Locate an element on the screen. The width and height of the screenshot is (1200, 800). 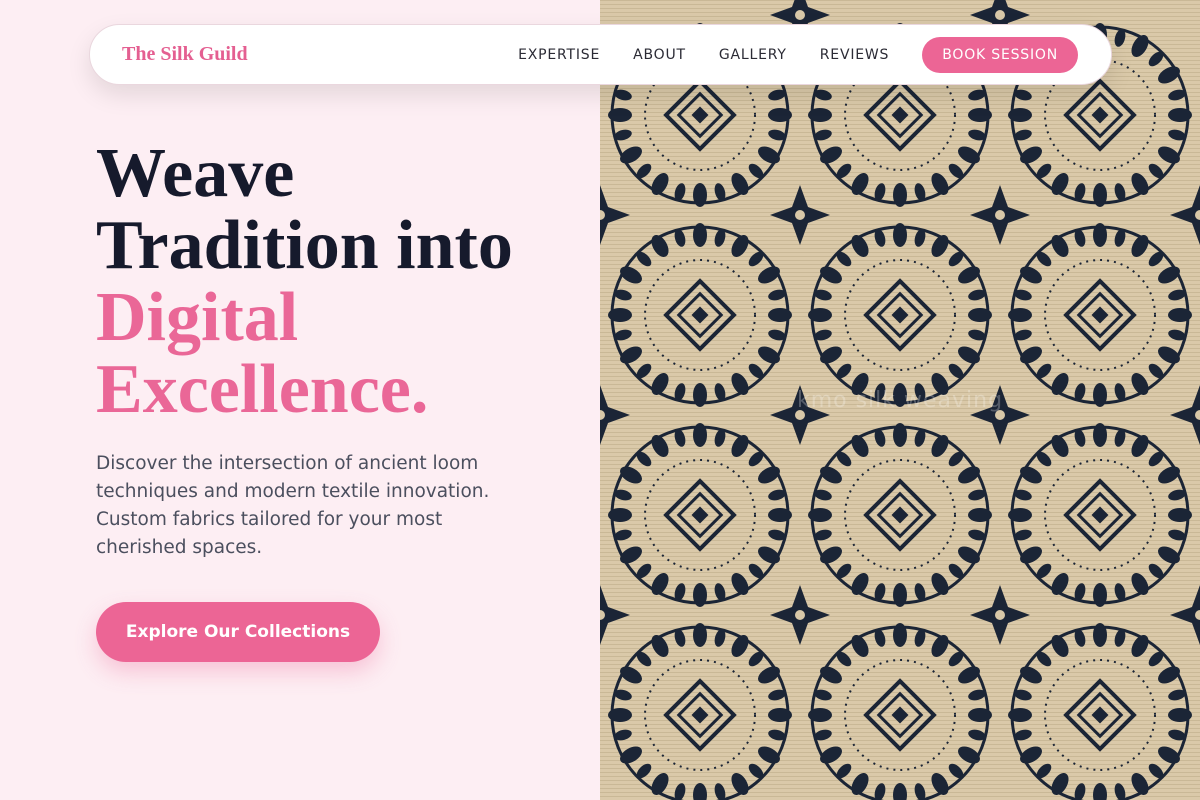
explore-collections-button: Explore Our Collections is located at coordinates (238, 632).